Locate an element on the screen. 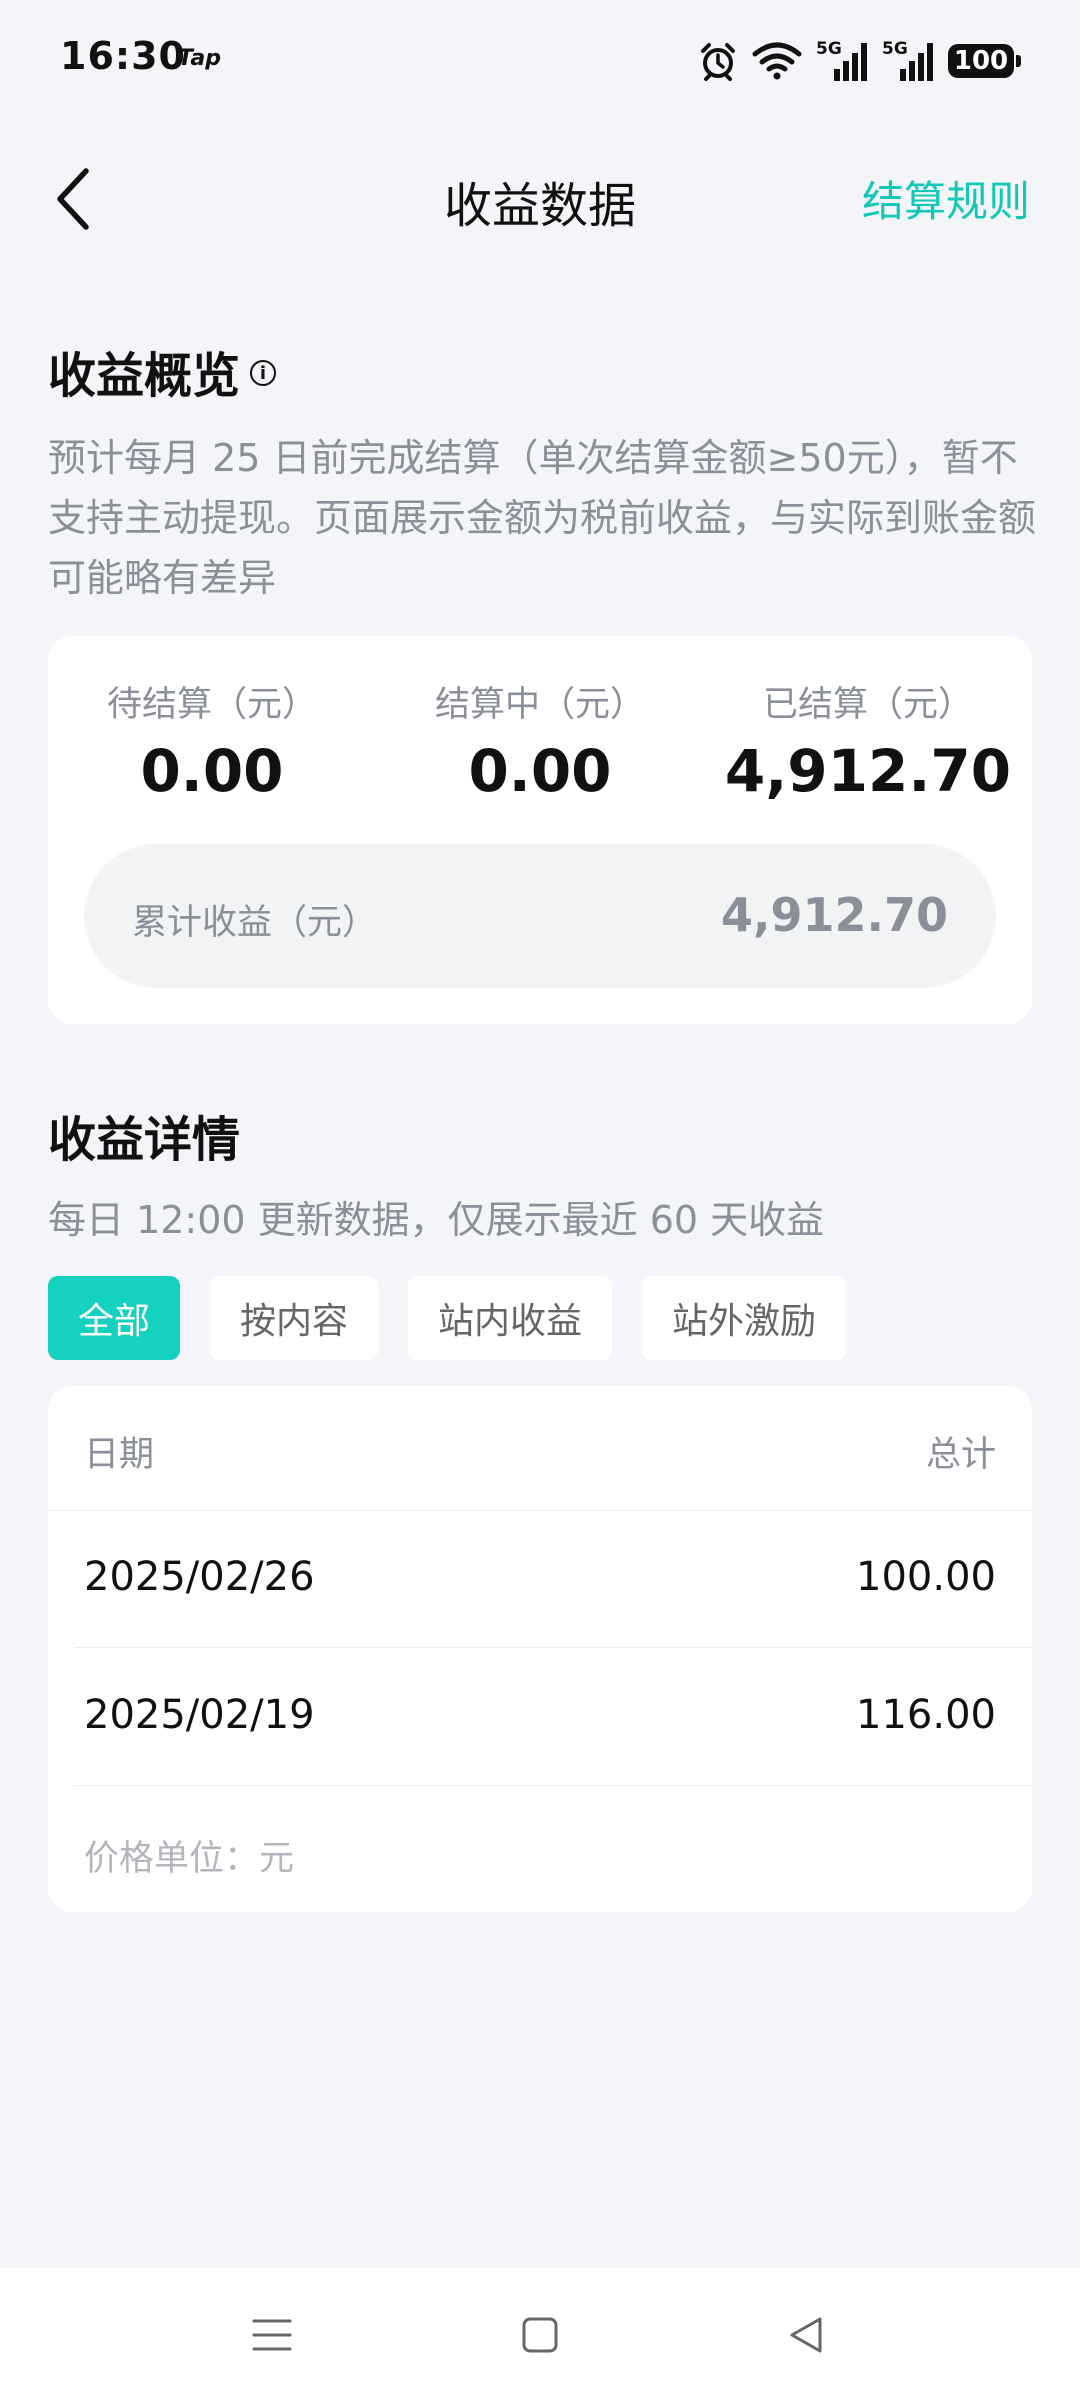 Image resolution: width=1080 pixels, height=2400 pixels. menu-icon is located at coordinates (272, 2335).